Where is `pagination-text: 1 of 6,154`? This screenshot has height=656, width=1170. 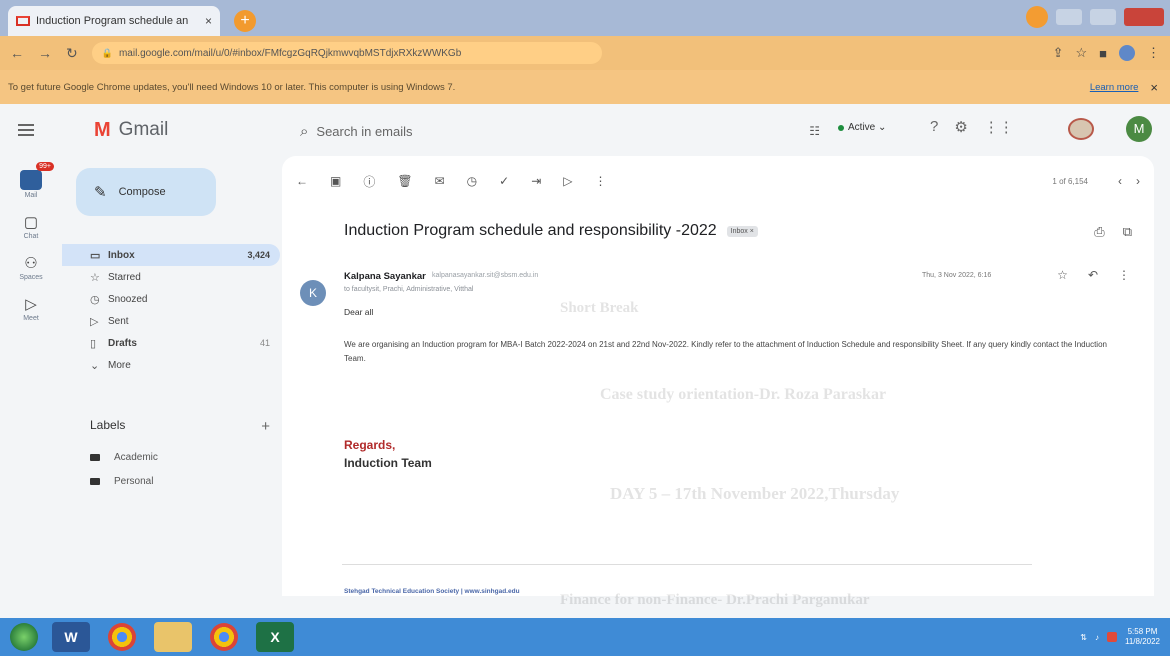 pagination-text: 1 of 6,154 is located at coordinates (1070, 181).